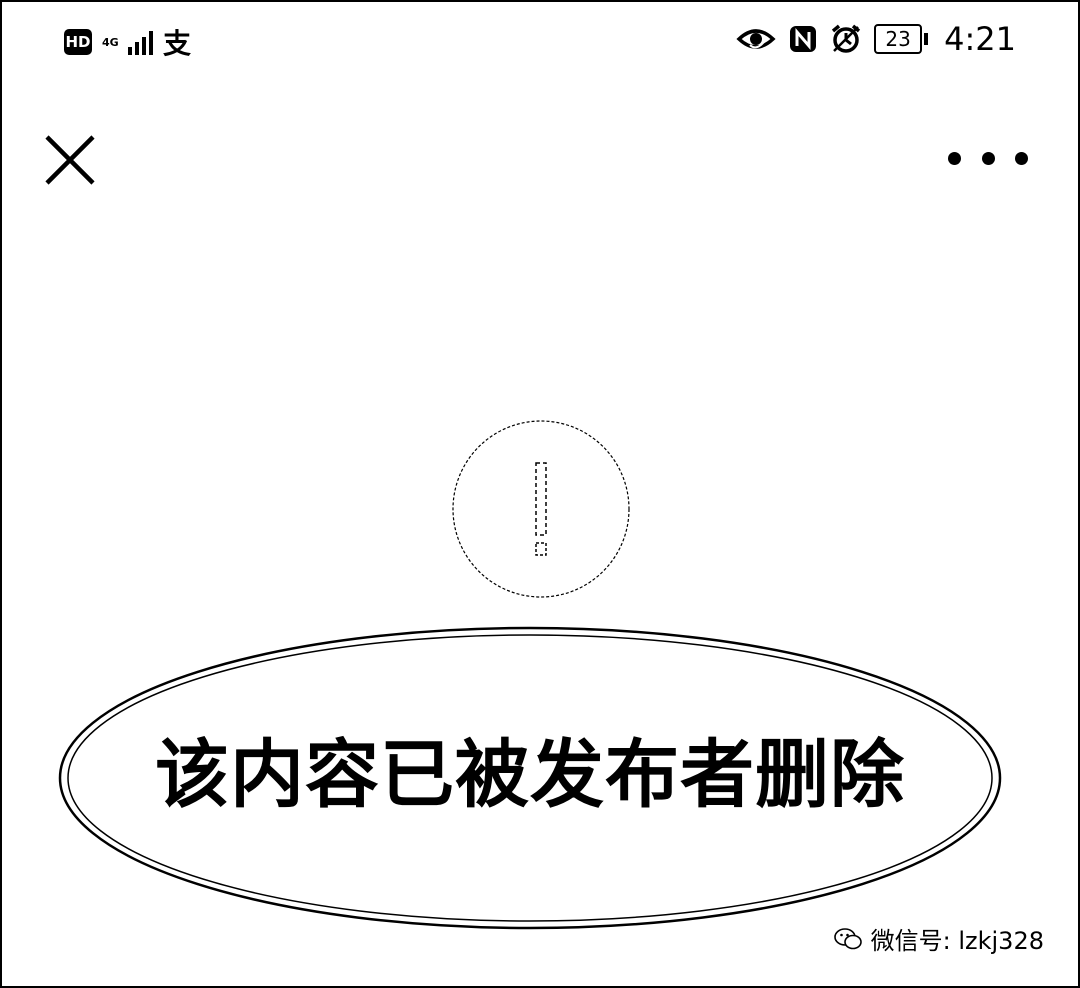 The width and height of the screenshot is (1080, 988). I want to click on eye-comfort-icon, so click(756, 39).